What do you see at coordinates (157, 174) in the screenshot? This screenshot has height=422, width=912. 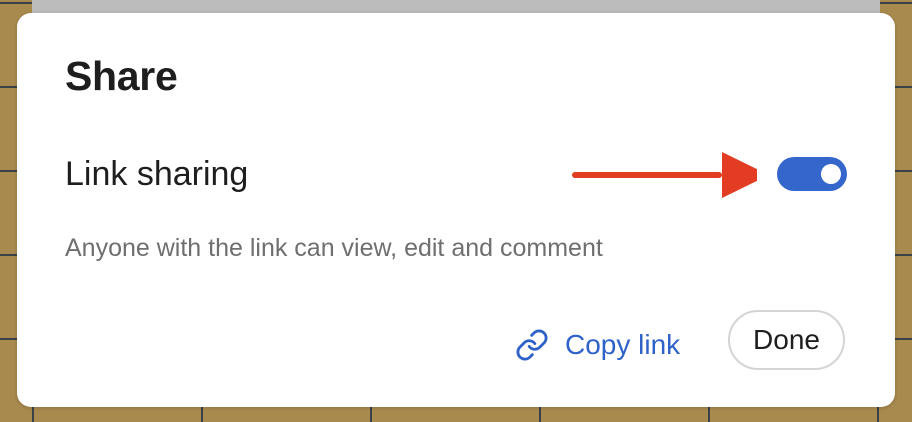 I see `link-sharing-label: Link sharing` at bounding box center [157, 174].